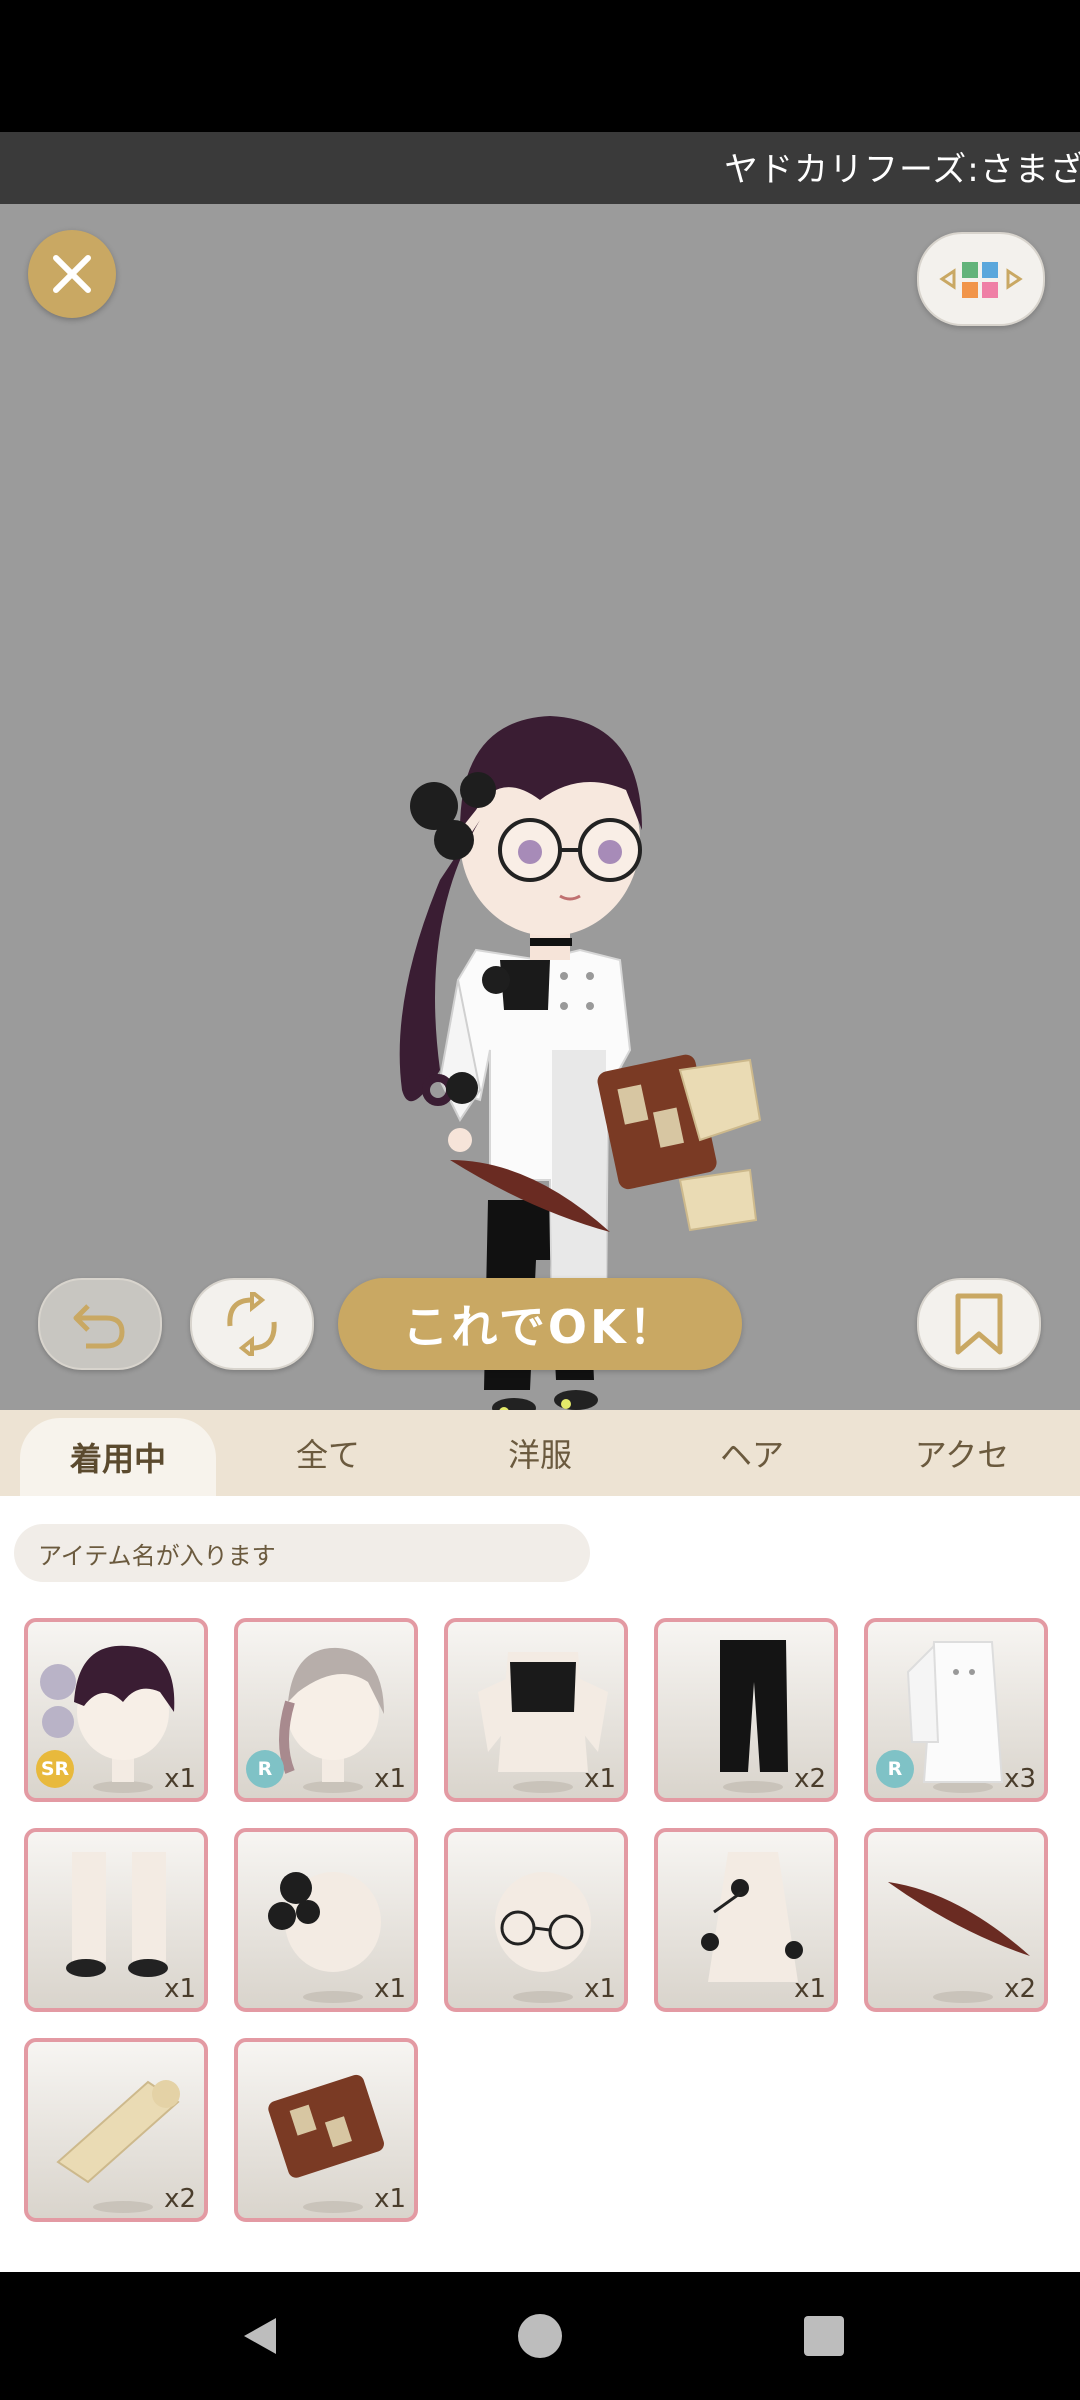  I want to click on confirm-ok-button: これでOK！, so click(540, 1324).